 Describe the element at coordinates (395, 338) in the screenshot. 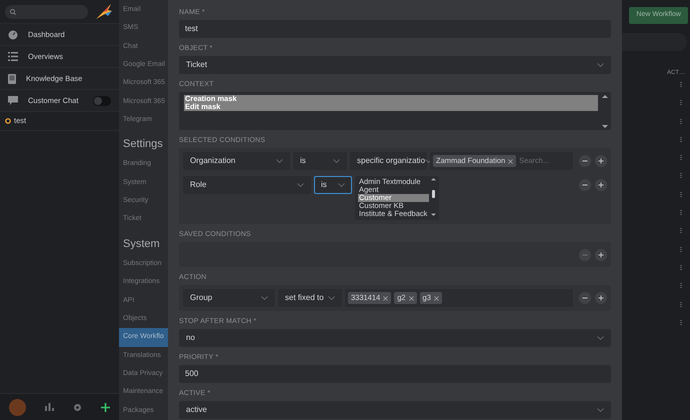

I see `select-field: no` at that location.